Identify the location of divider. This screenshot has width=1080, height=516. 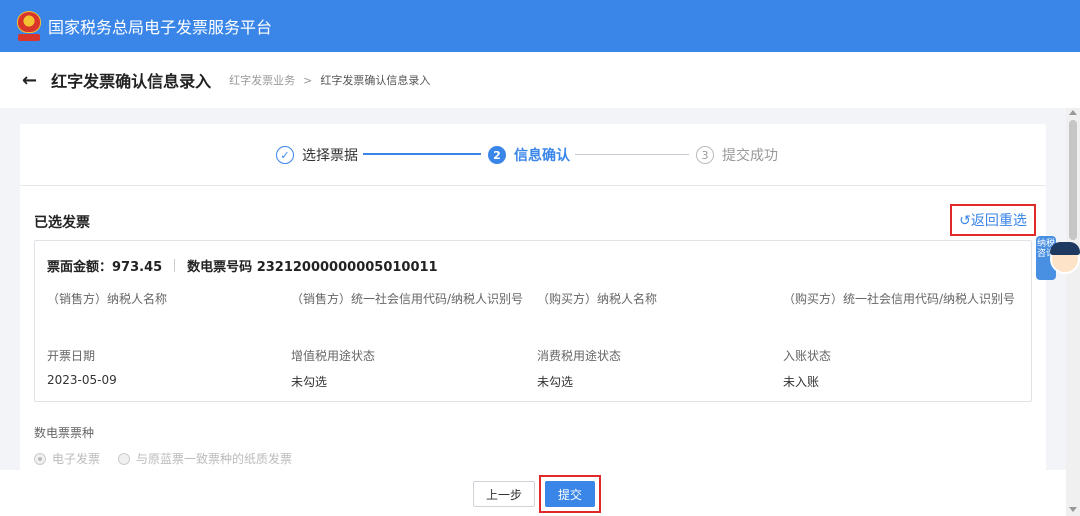
(175, 265).